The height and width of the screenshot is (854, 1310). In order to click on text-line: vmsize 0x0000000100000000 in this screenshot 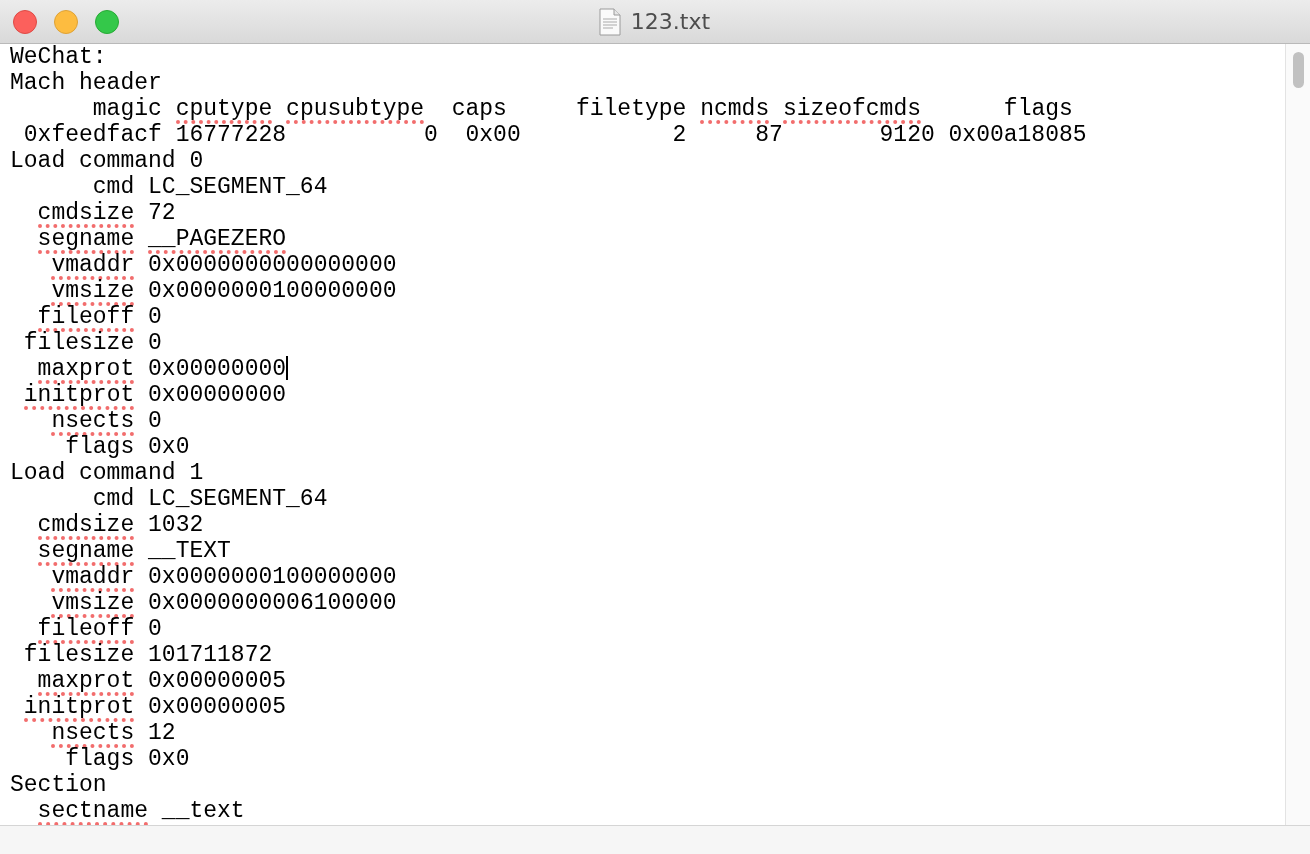, I will do `click(224, 291)`.